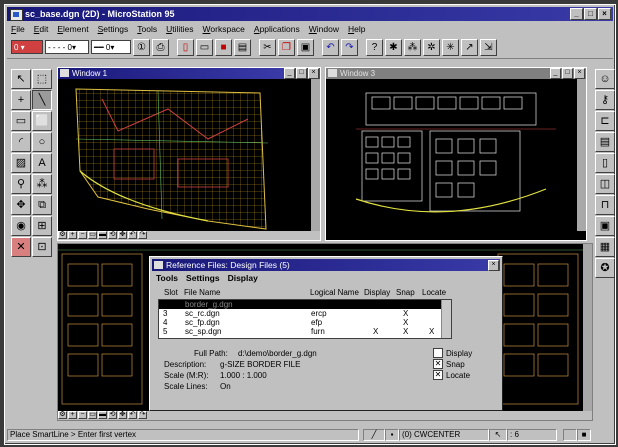 The image size is (618, 447). I want to click on view-1-close-button: ×, so click(313, 73).